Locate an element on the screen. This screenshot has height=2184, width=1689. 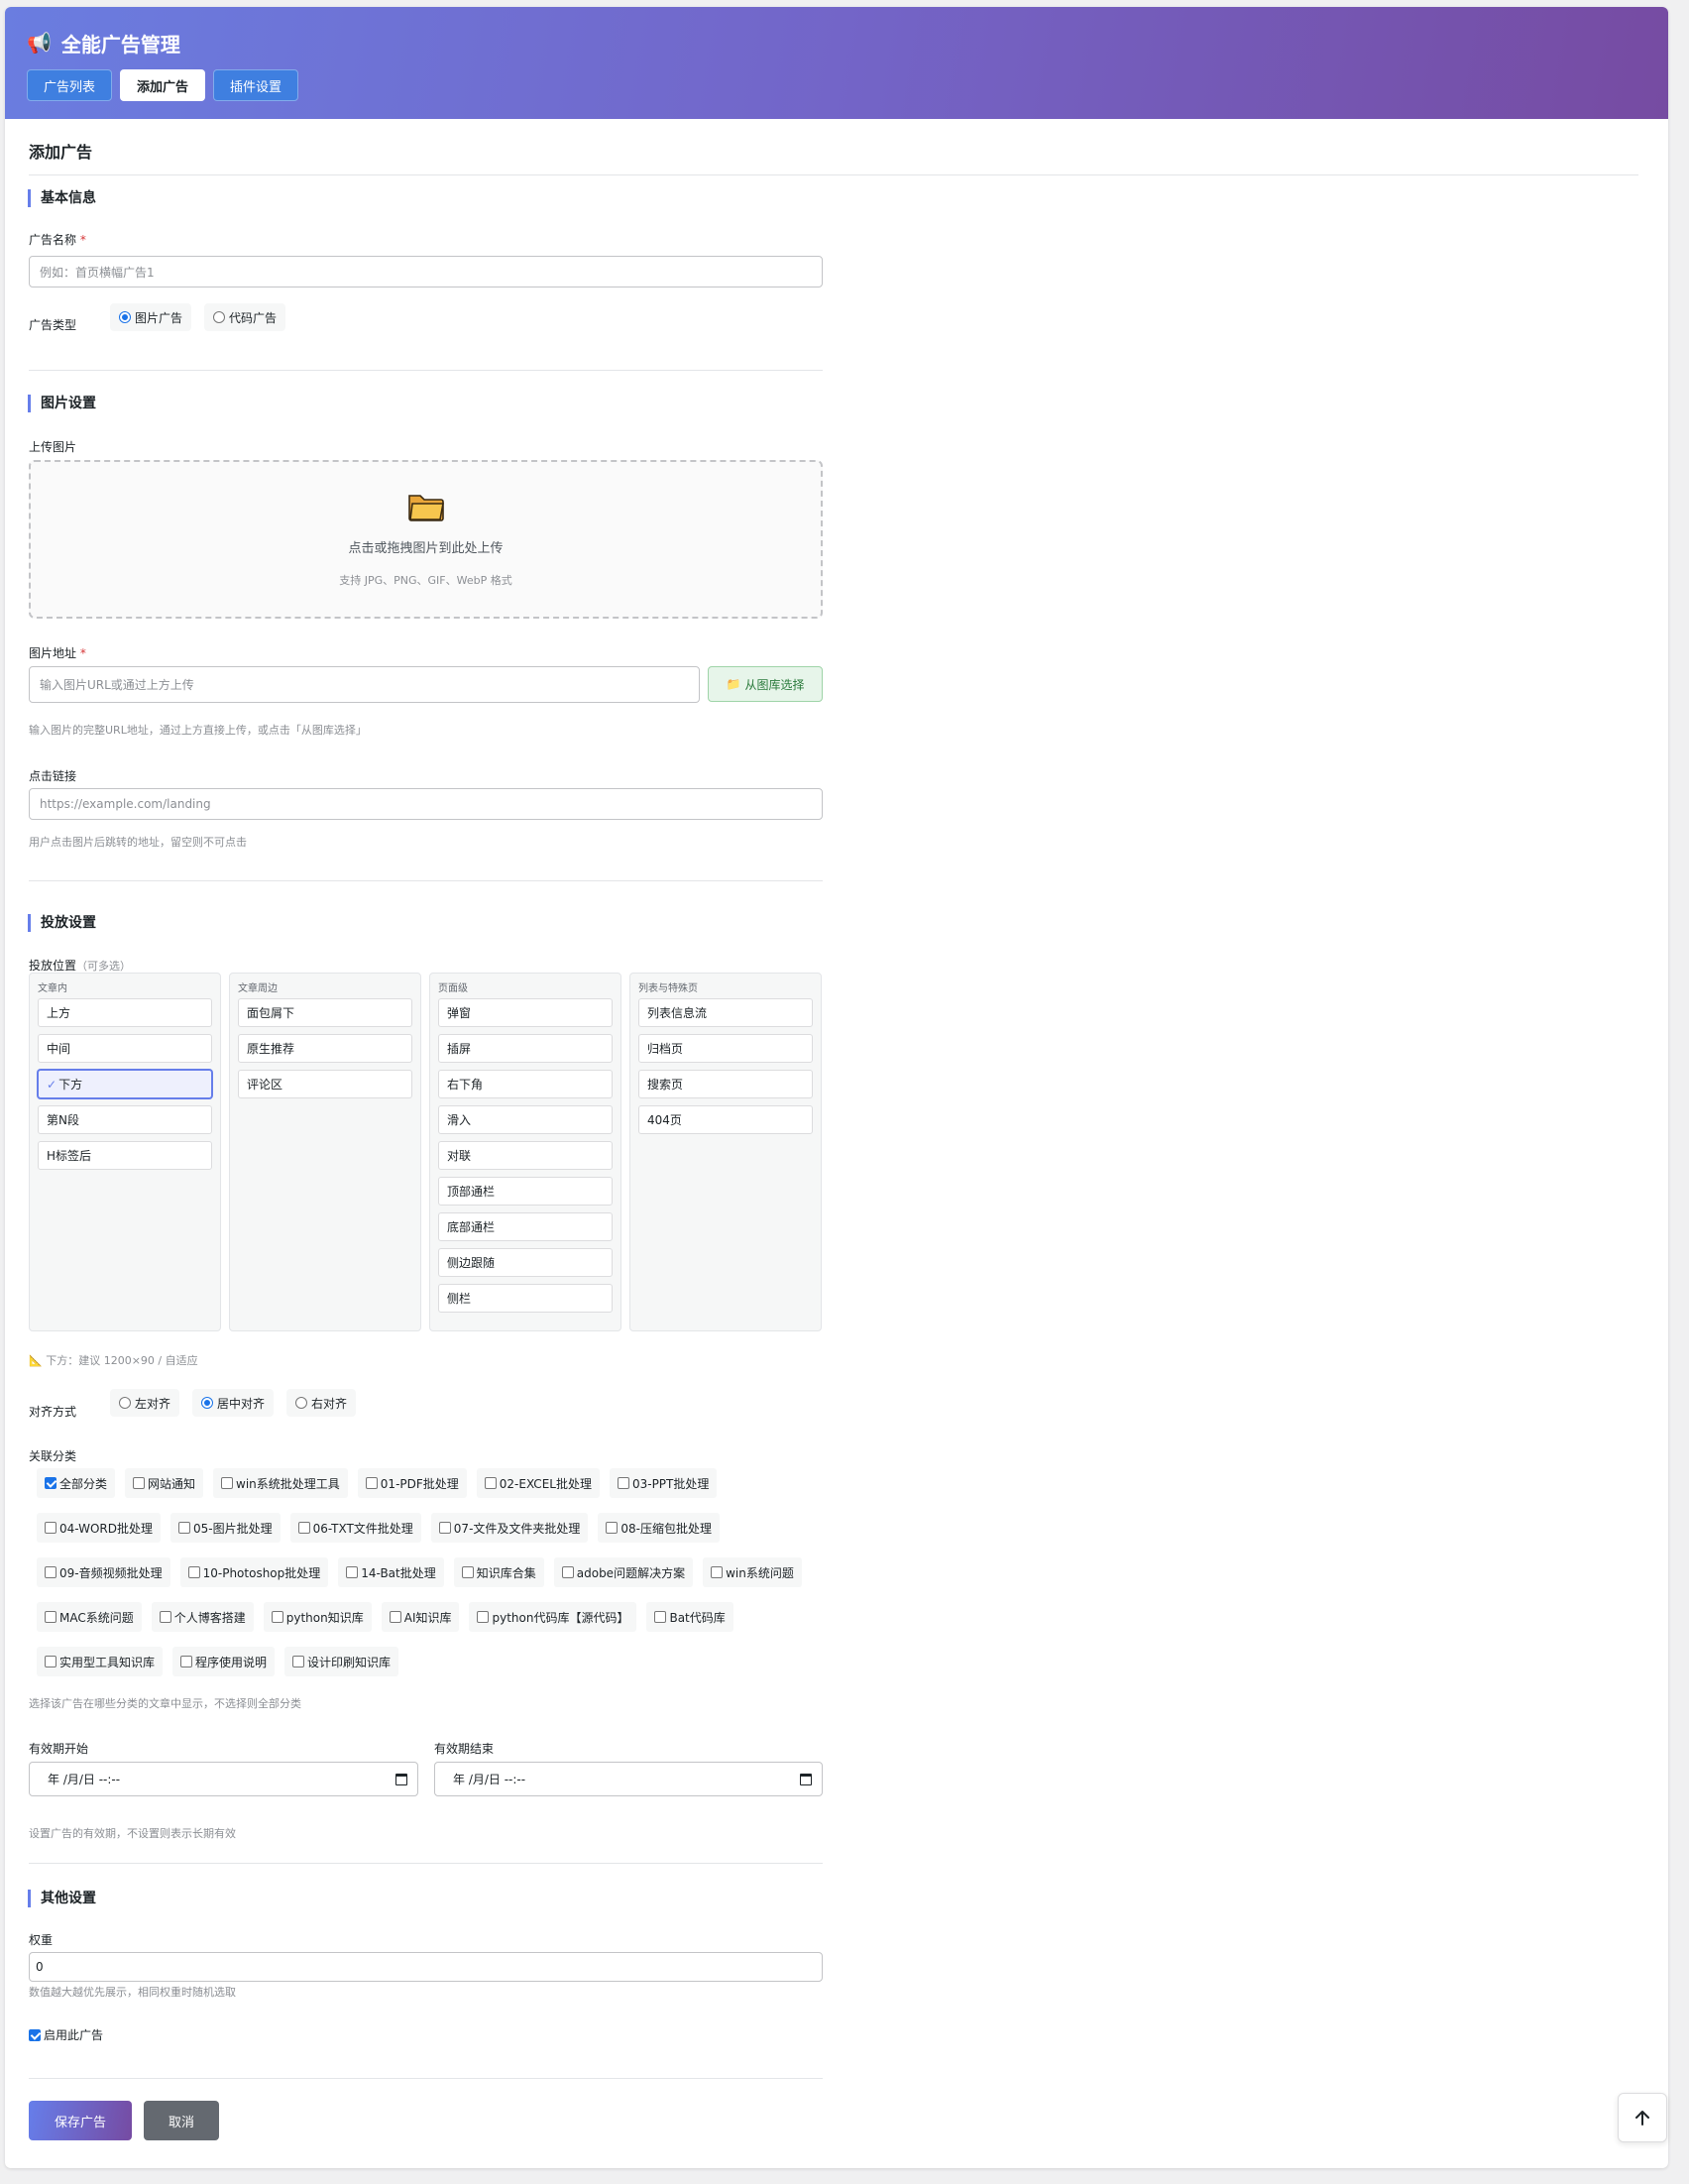
align-left: 左对齐 is located at coordinates (145, 1403).